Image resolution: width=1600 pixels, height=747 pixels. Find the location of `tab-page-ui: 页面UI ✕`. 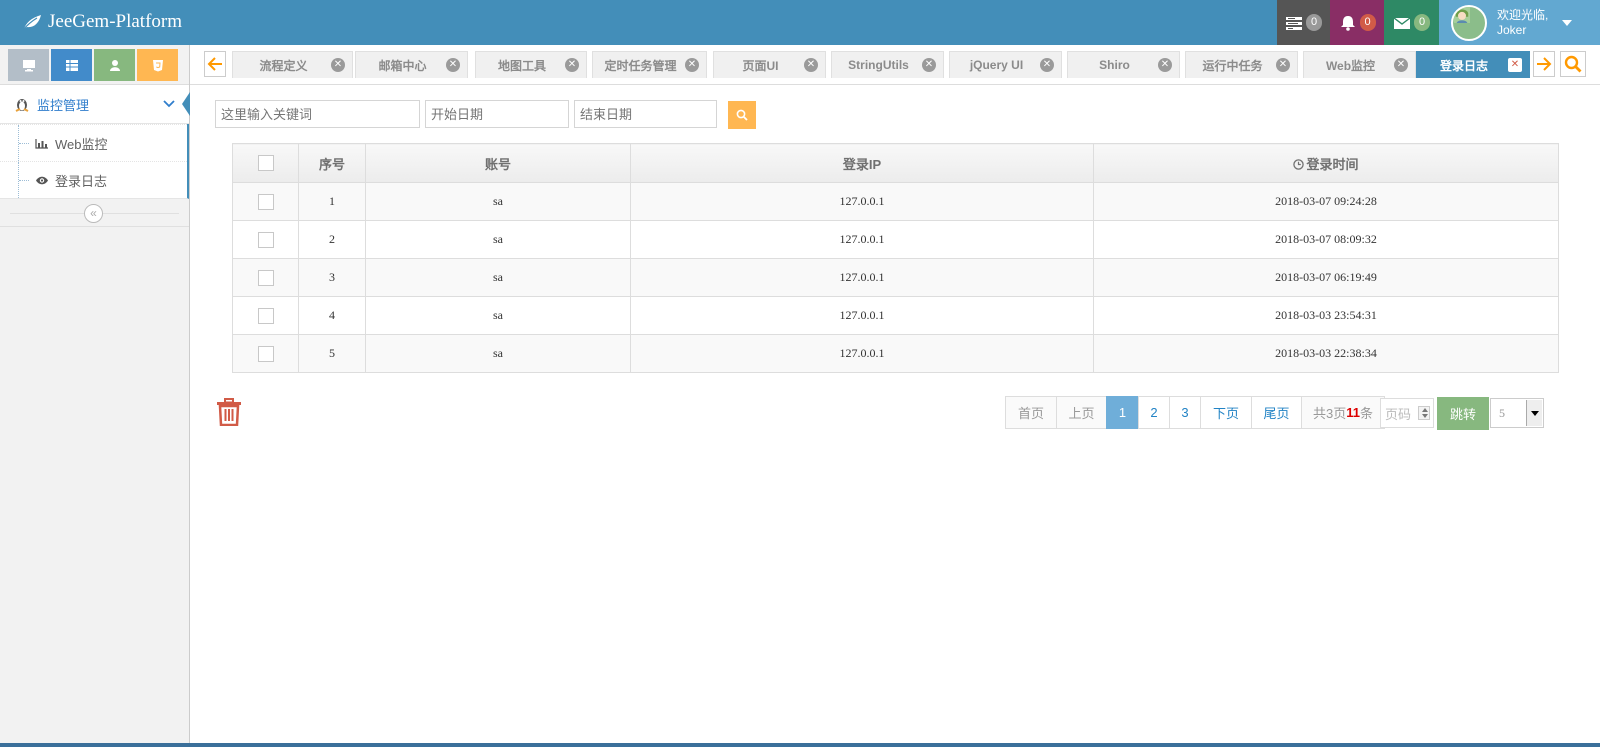

tab-page-ui: 页面UI ✕ is located at coordinates (769, 64).